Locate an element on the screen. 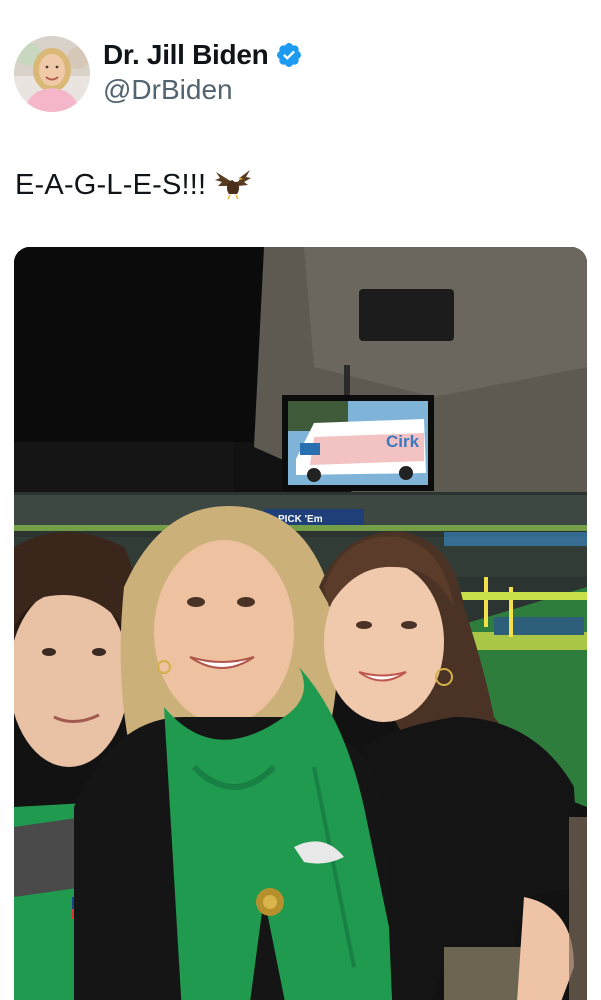 The height and width of the screenshot is (1000, 601). tweet-header: Dr. Jill Biden @DrBiden is located at coordinates (158, 74).